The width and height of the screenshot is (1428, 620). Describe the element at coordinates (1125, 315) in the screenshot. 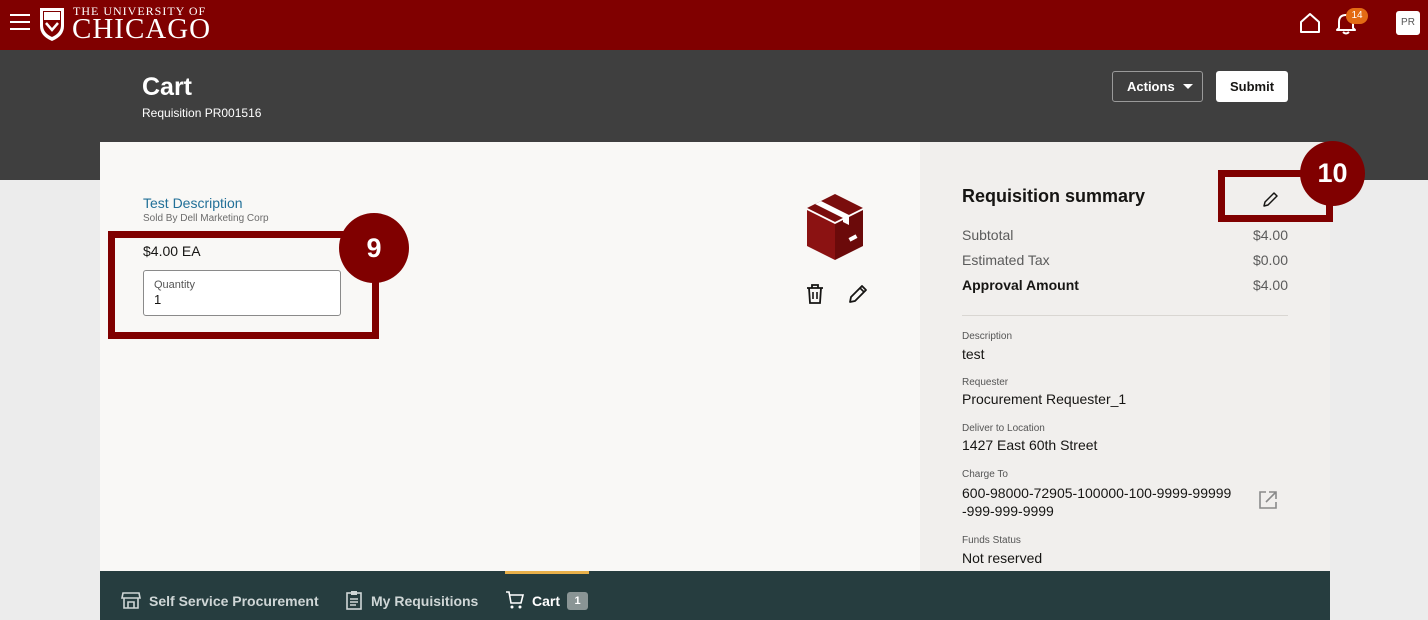

I see `summary-divider` at that location.